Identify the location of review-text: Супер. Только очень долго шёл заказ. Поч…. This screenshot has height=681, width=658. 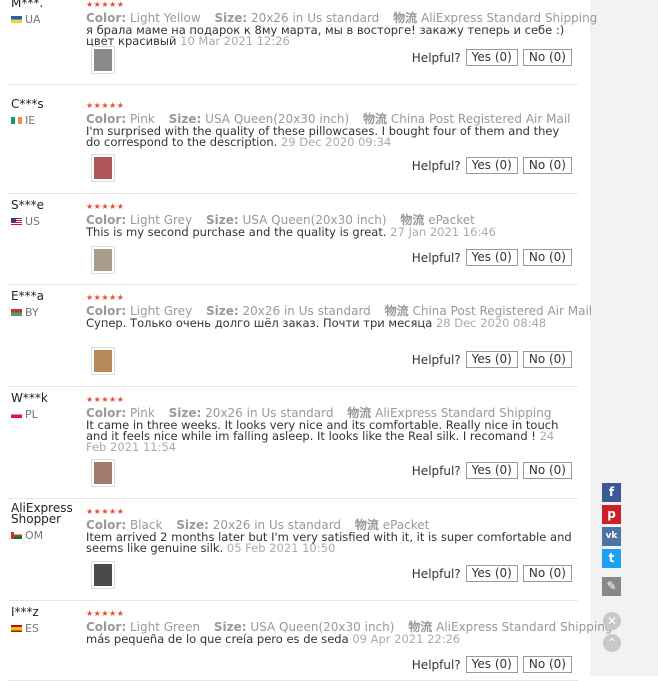
(331, 323).